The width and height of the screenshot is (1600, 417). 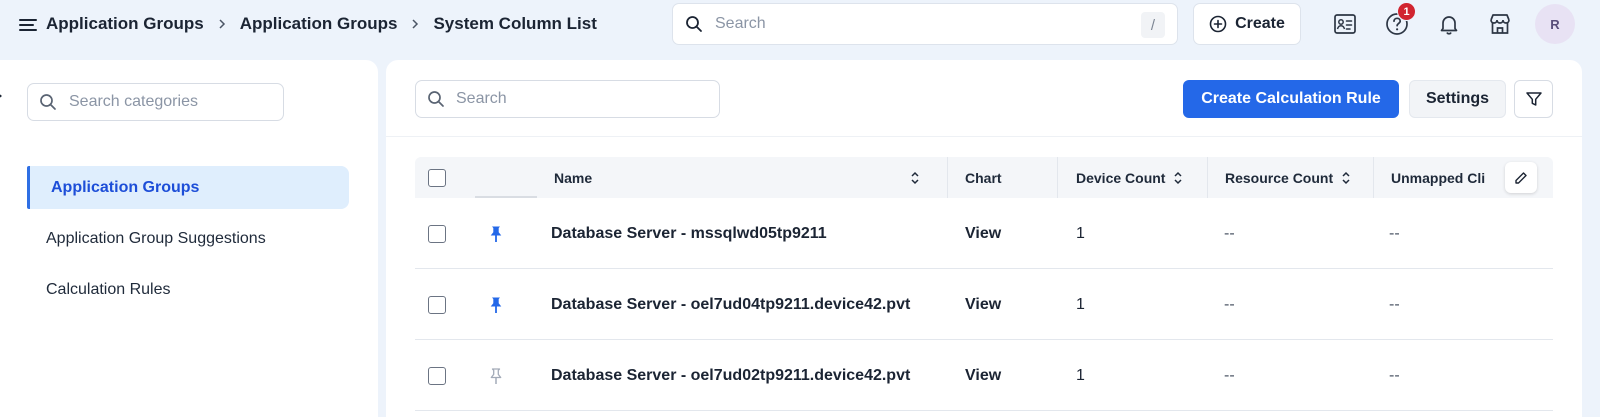 I want to click on edit-columns-button, so click(x=1521, y=177).